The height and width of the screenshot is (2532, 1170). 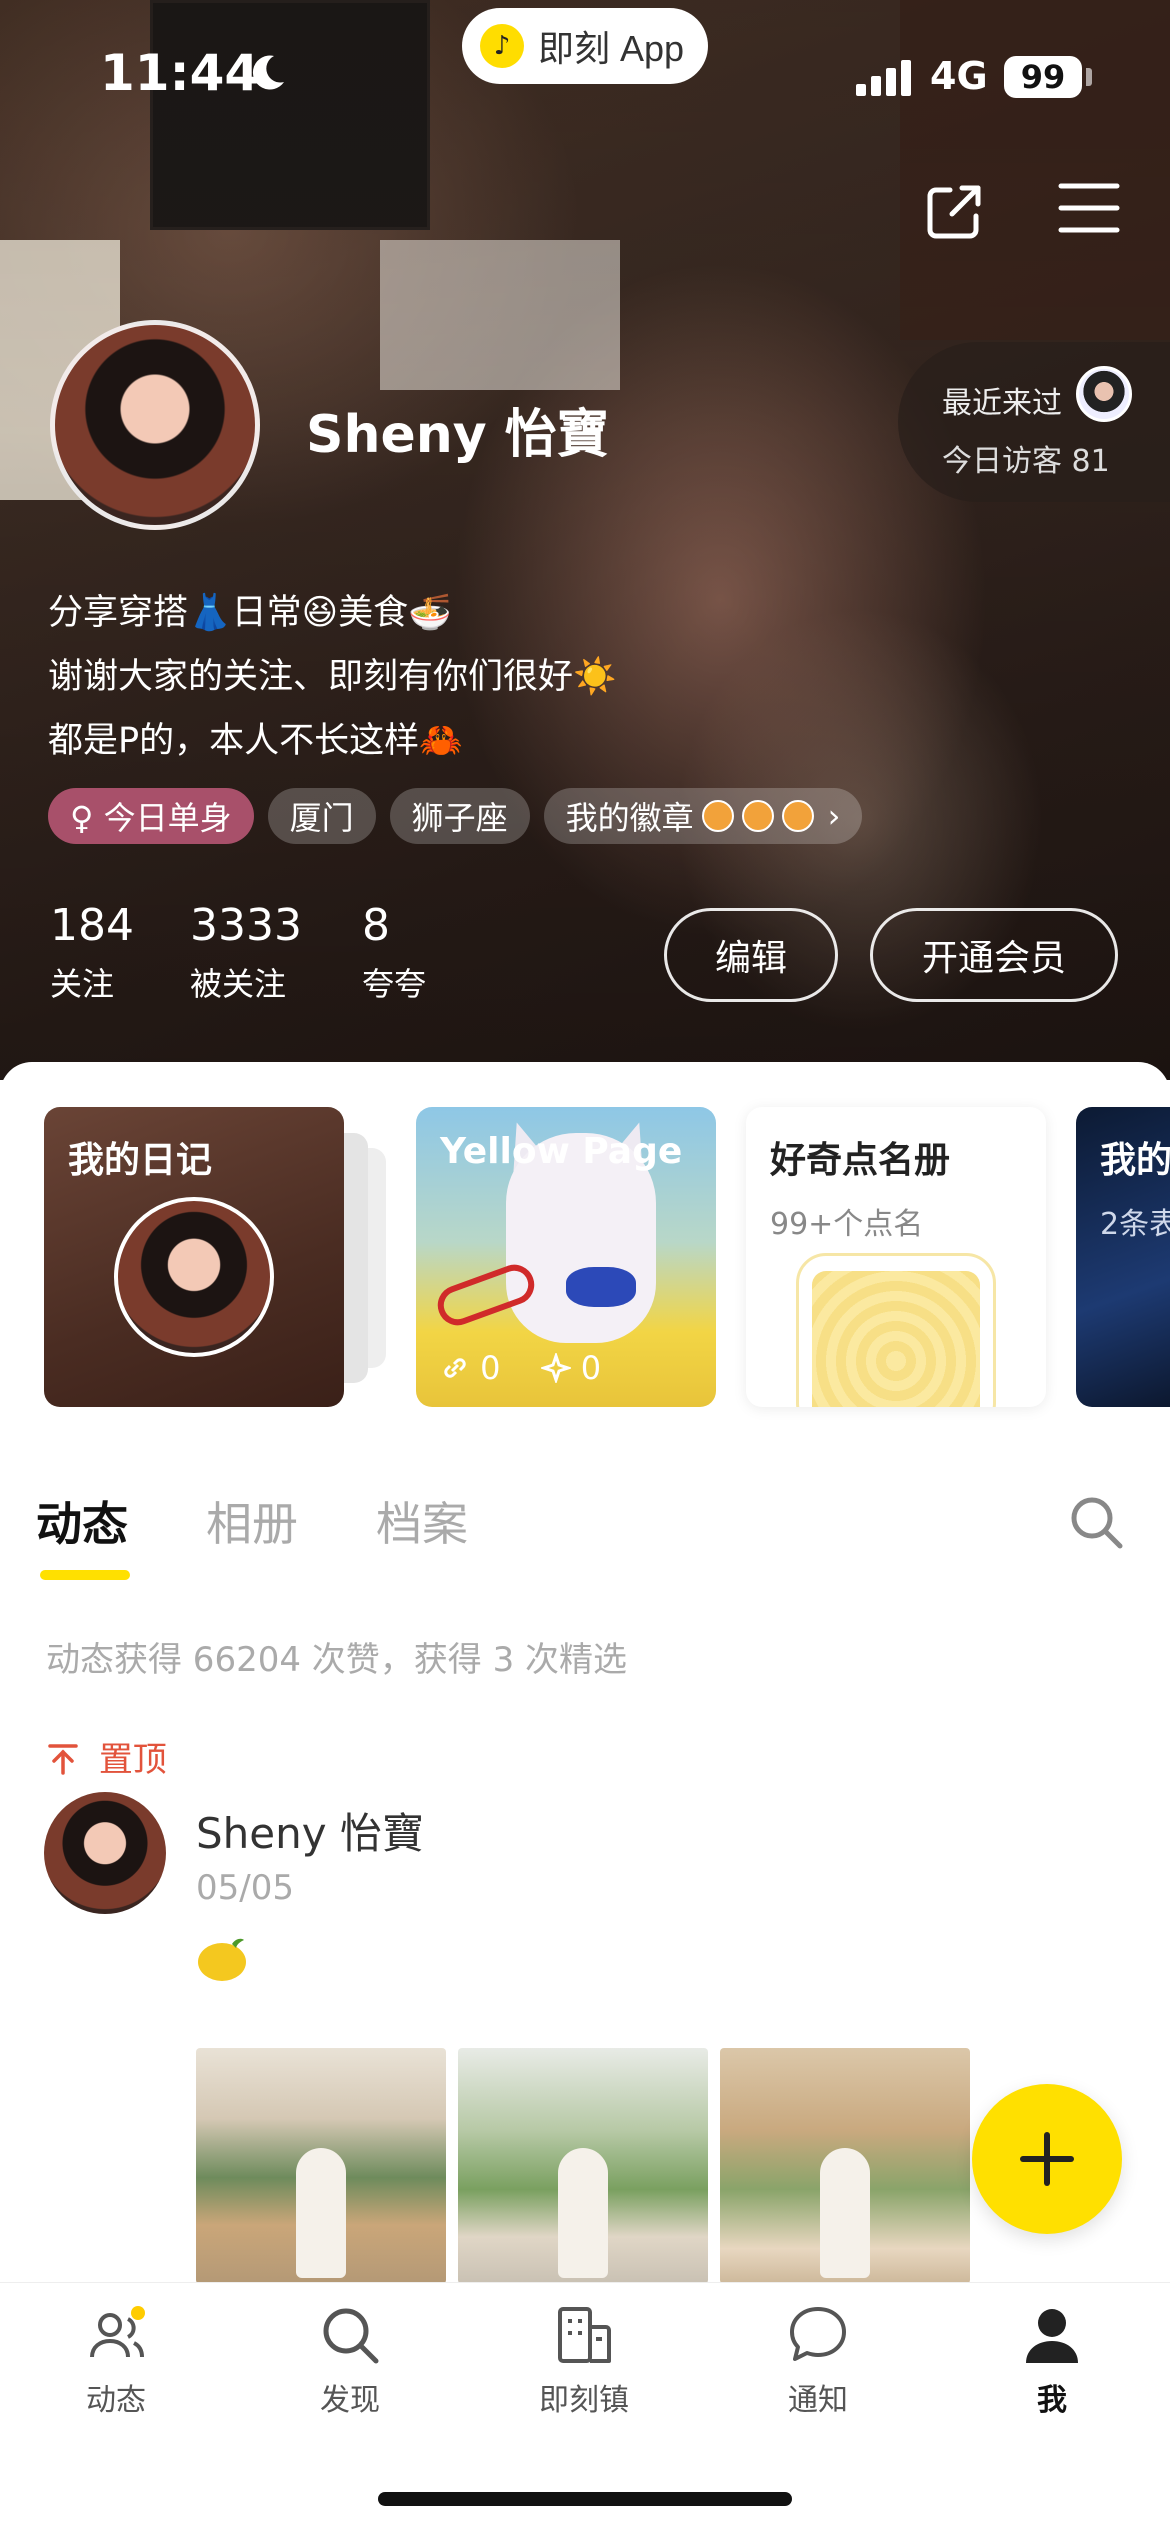 I want to click on stat-number: 184, so click(x=92, y=925).